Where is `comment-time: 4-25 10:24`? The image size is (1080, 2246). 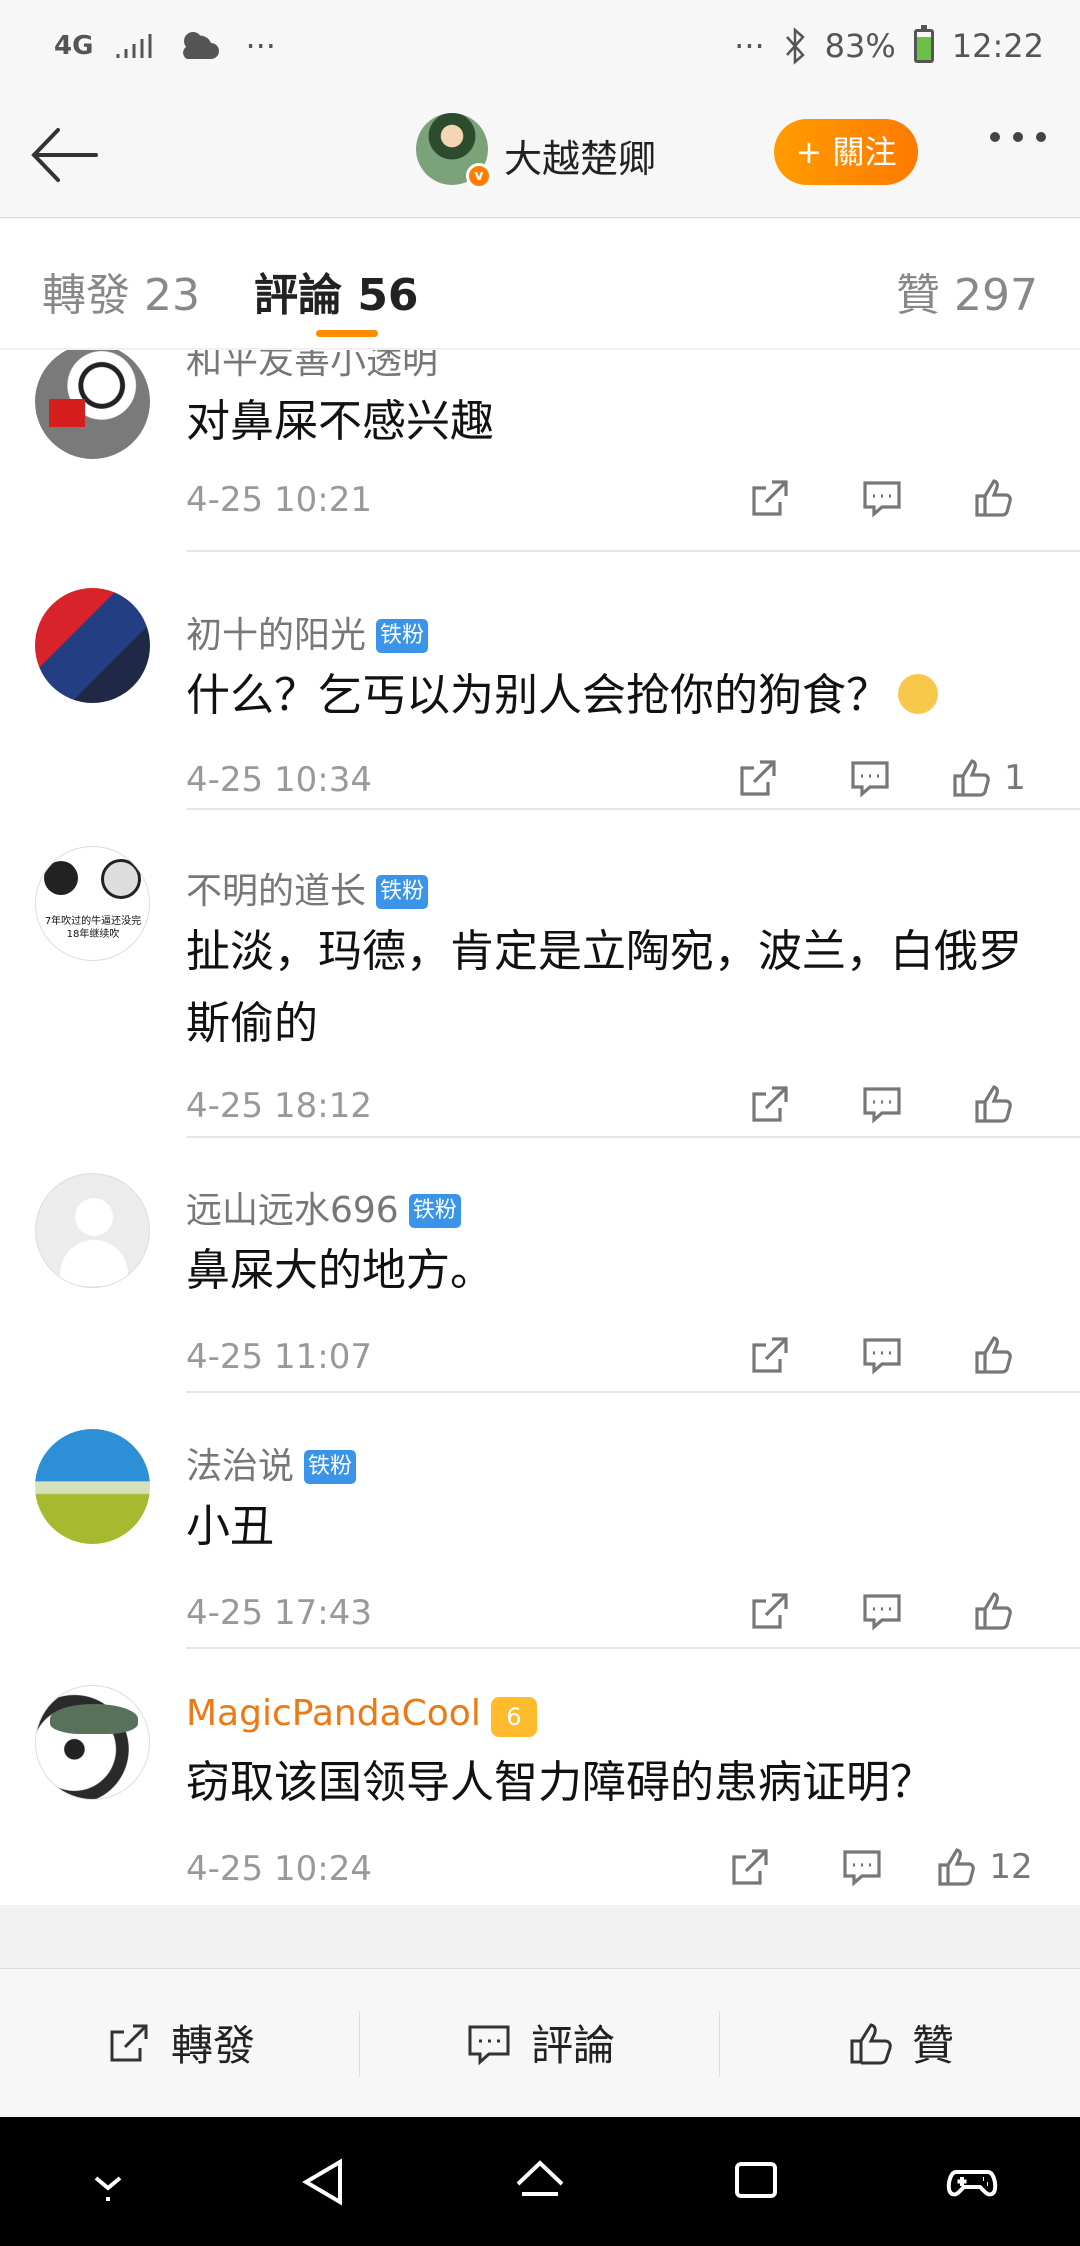 comment-time: 4-25 10:24 is located at coordinates (279, 1869).